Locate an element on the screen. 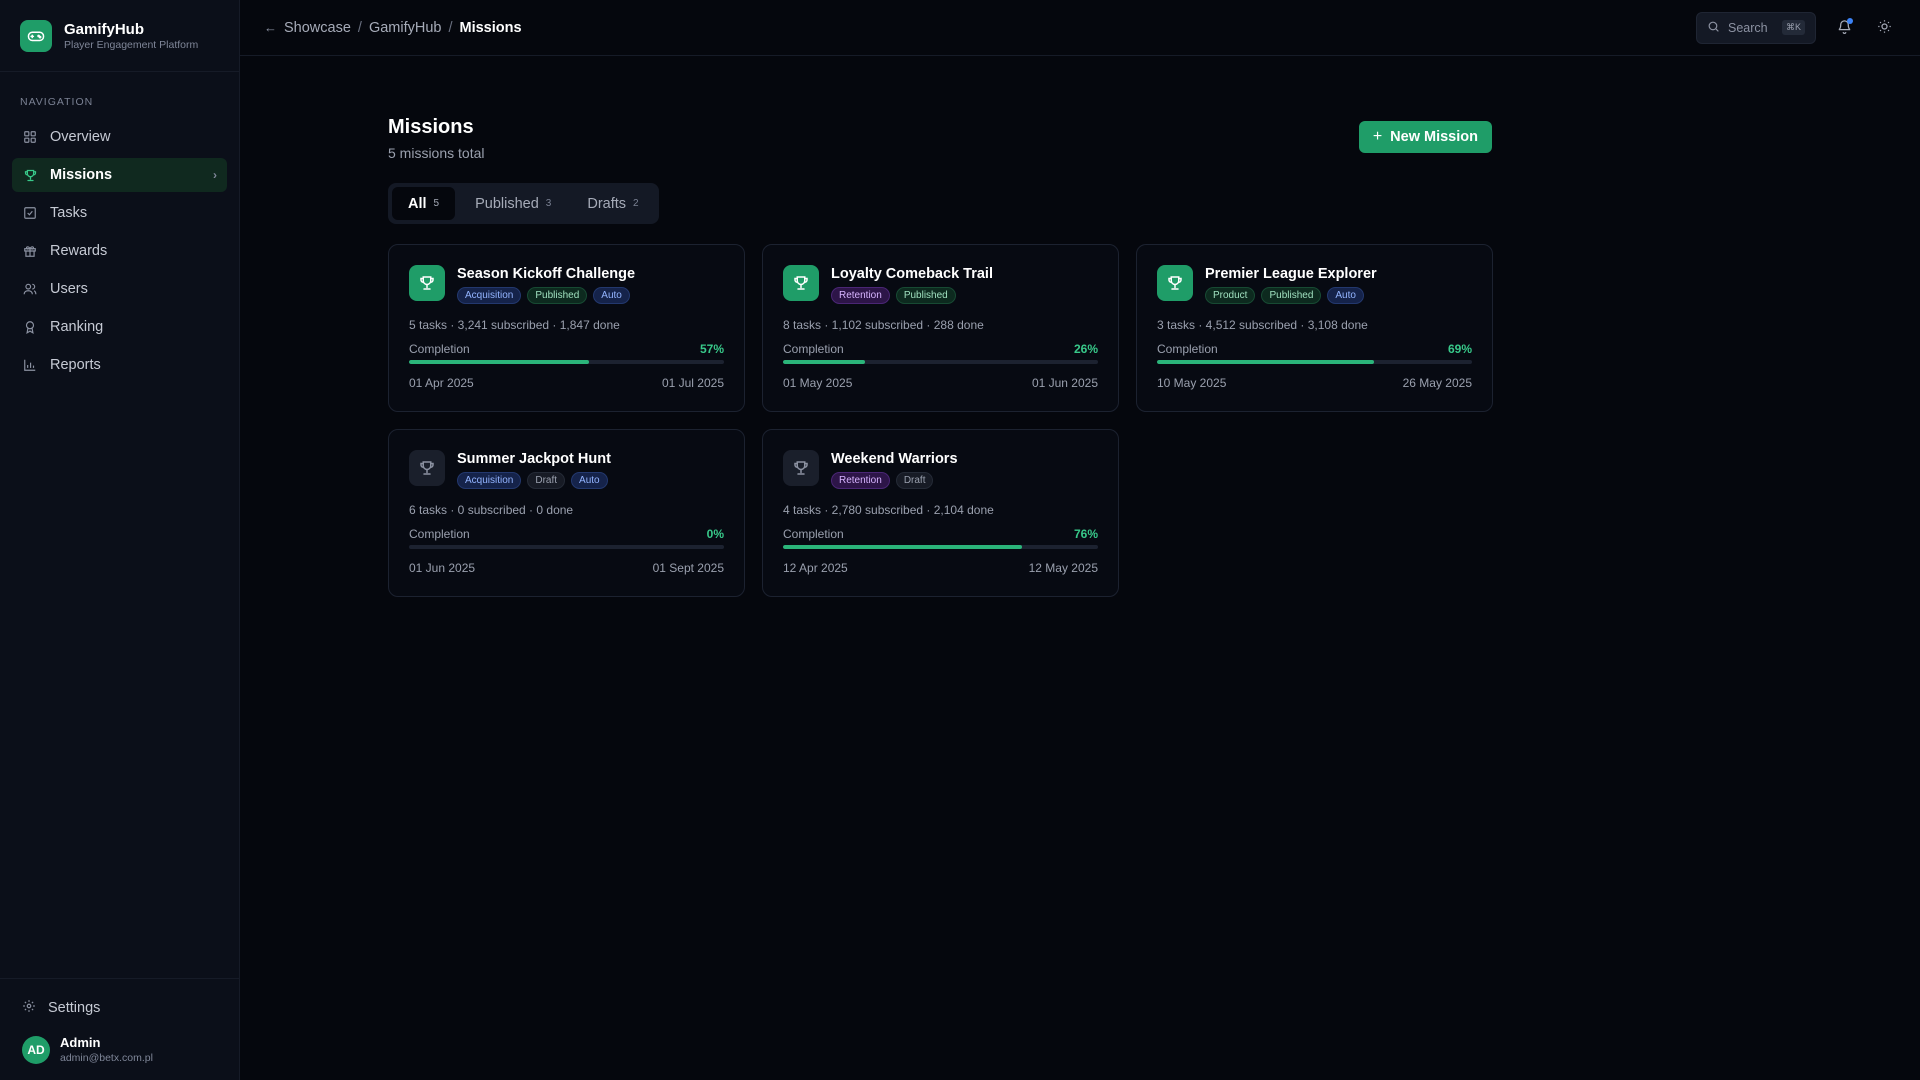 This screenshot has width=1920, height=1080. tag-badge: Draft is located at coordinates (914, 480).